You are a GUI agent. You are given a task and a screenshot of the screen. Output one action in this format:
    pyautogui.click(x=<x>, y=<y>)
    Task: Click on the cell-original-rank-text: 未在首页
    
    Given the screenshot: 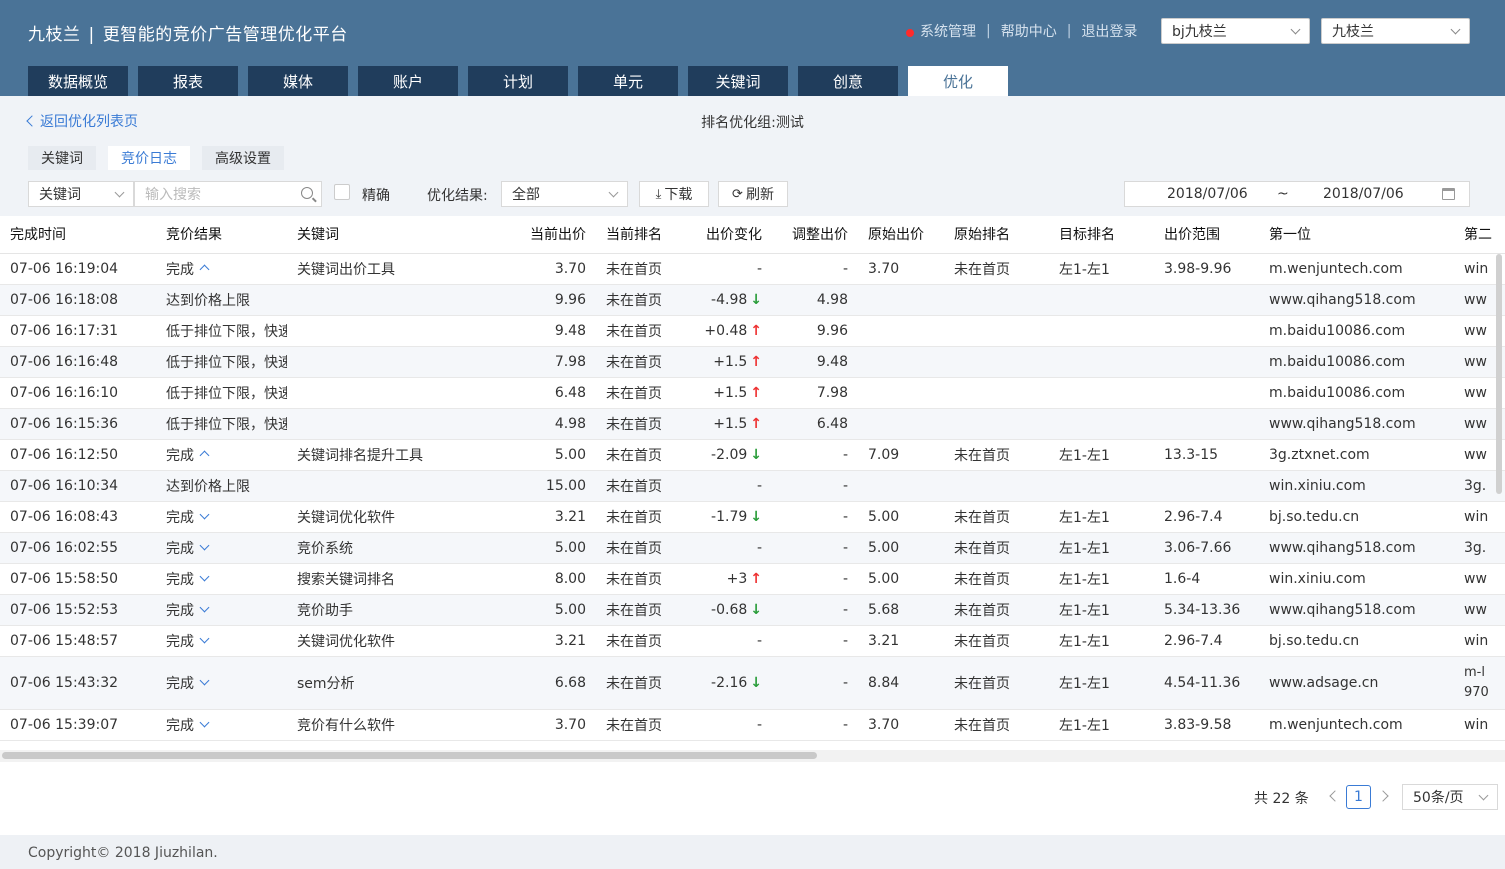 What is the action you would take?
    pyautogui.click(x=982, y=683)
    